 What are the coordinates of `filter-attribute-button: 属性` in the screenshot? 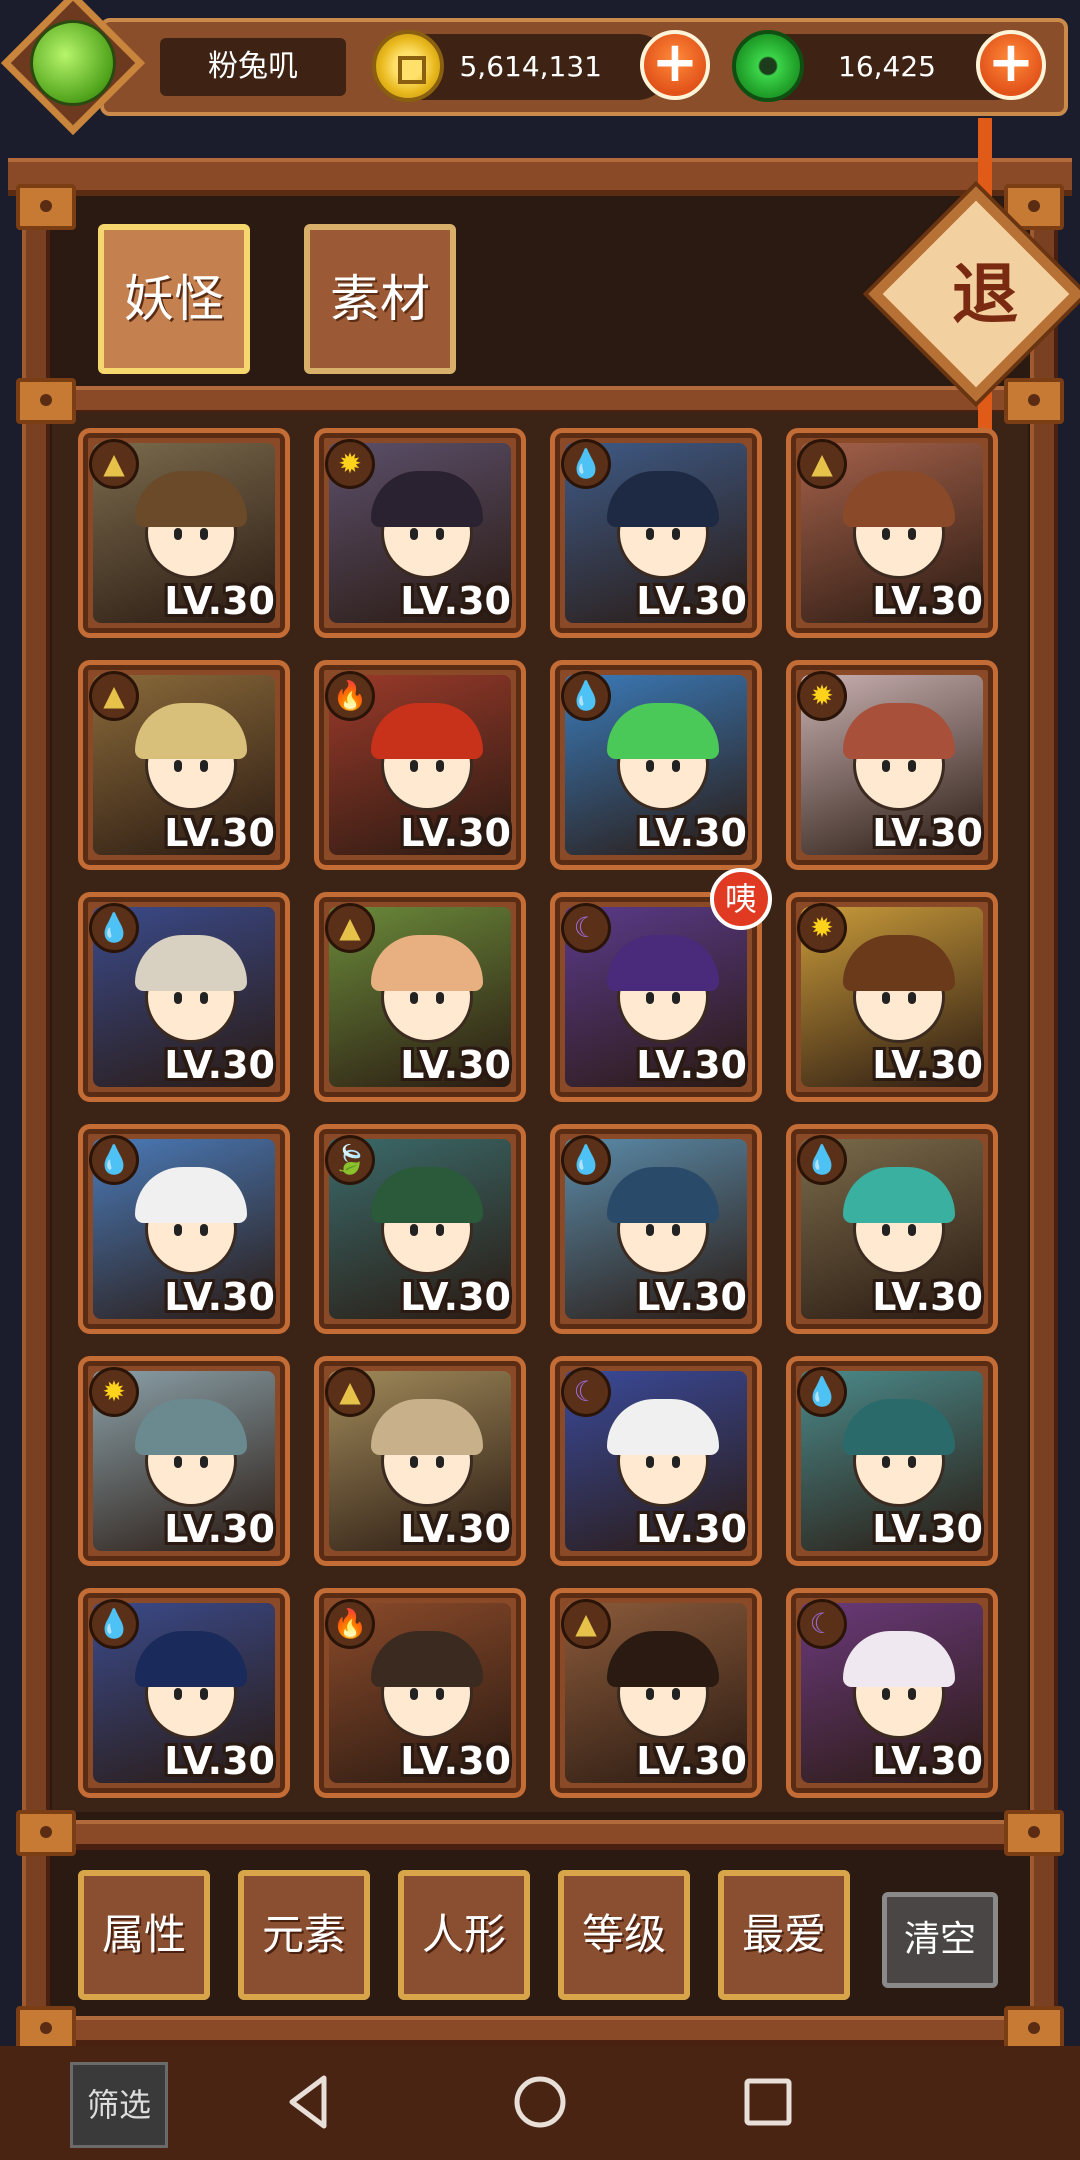 It's located at (144, 1935).